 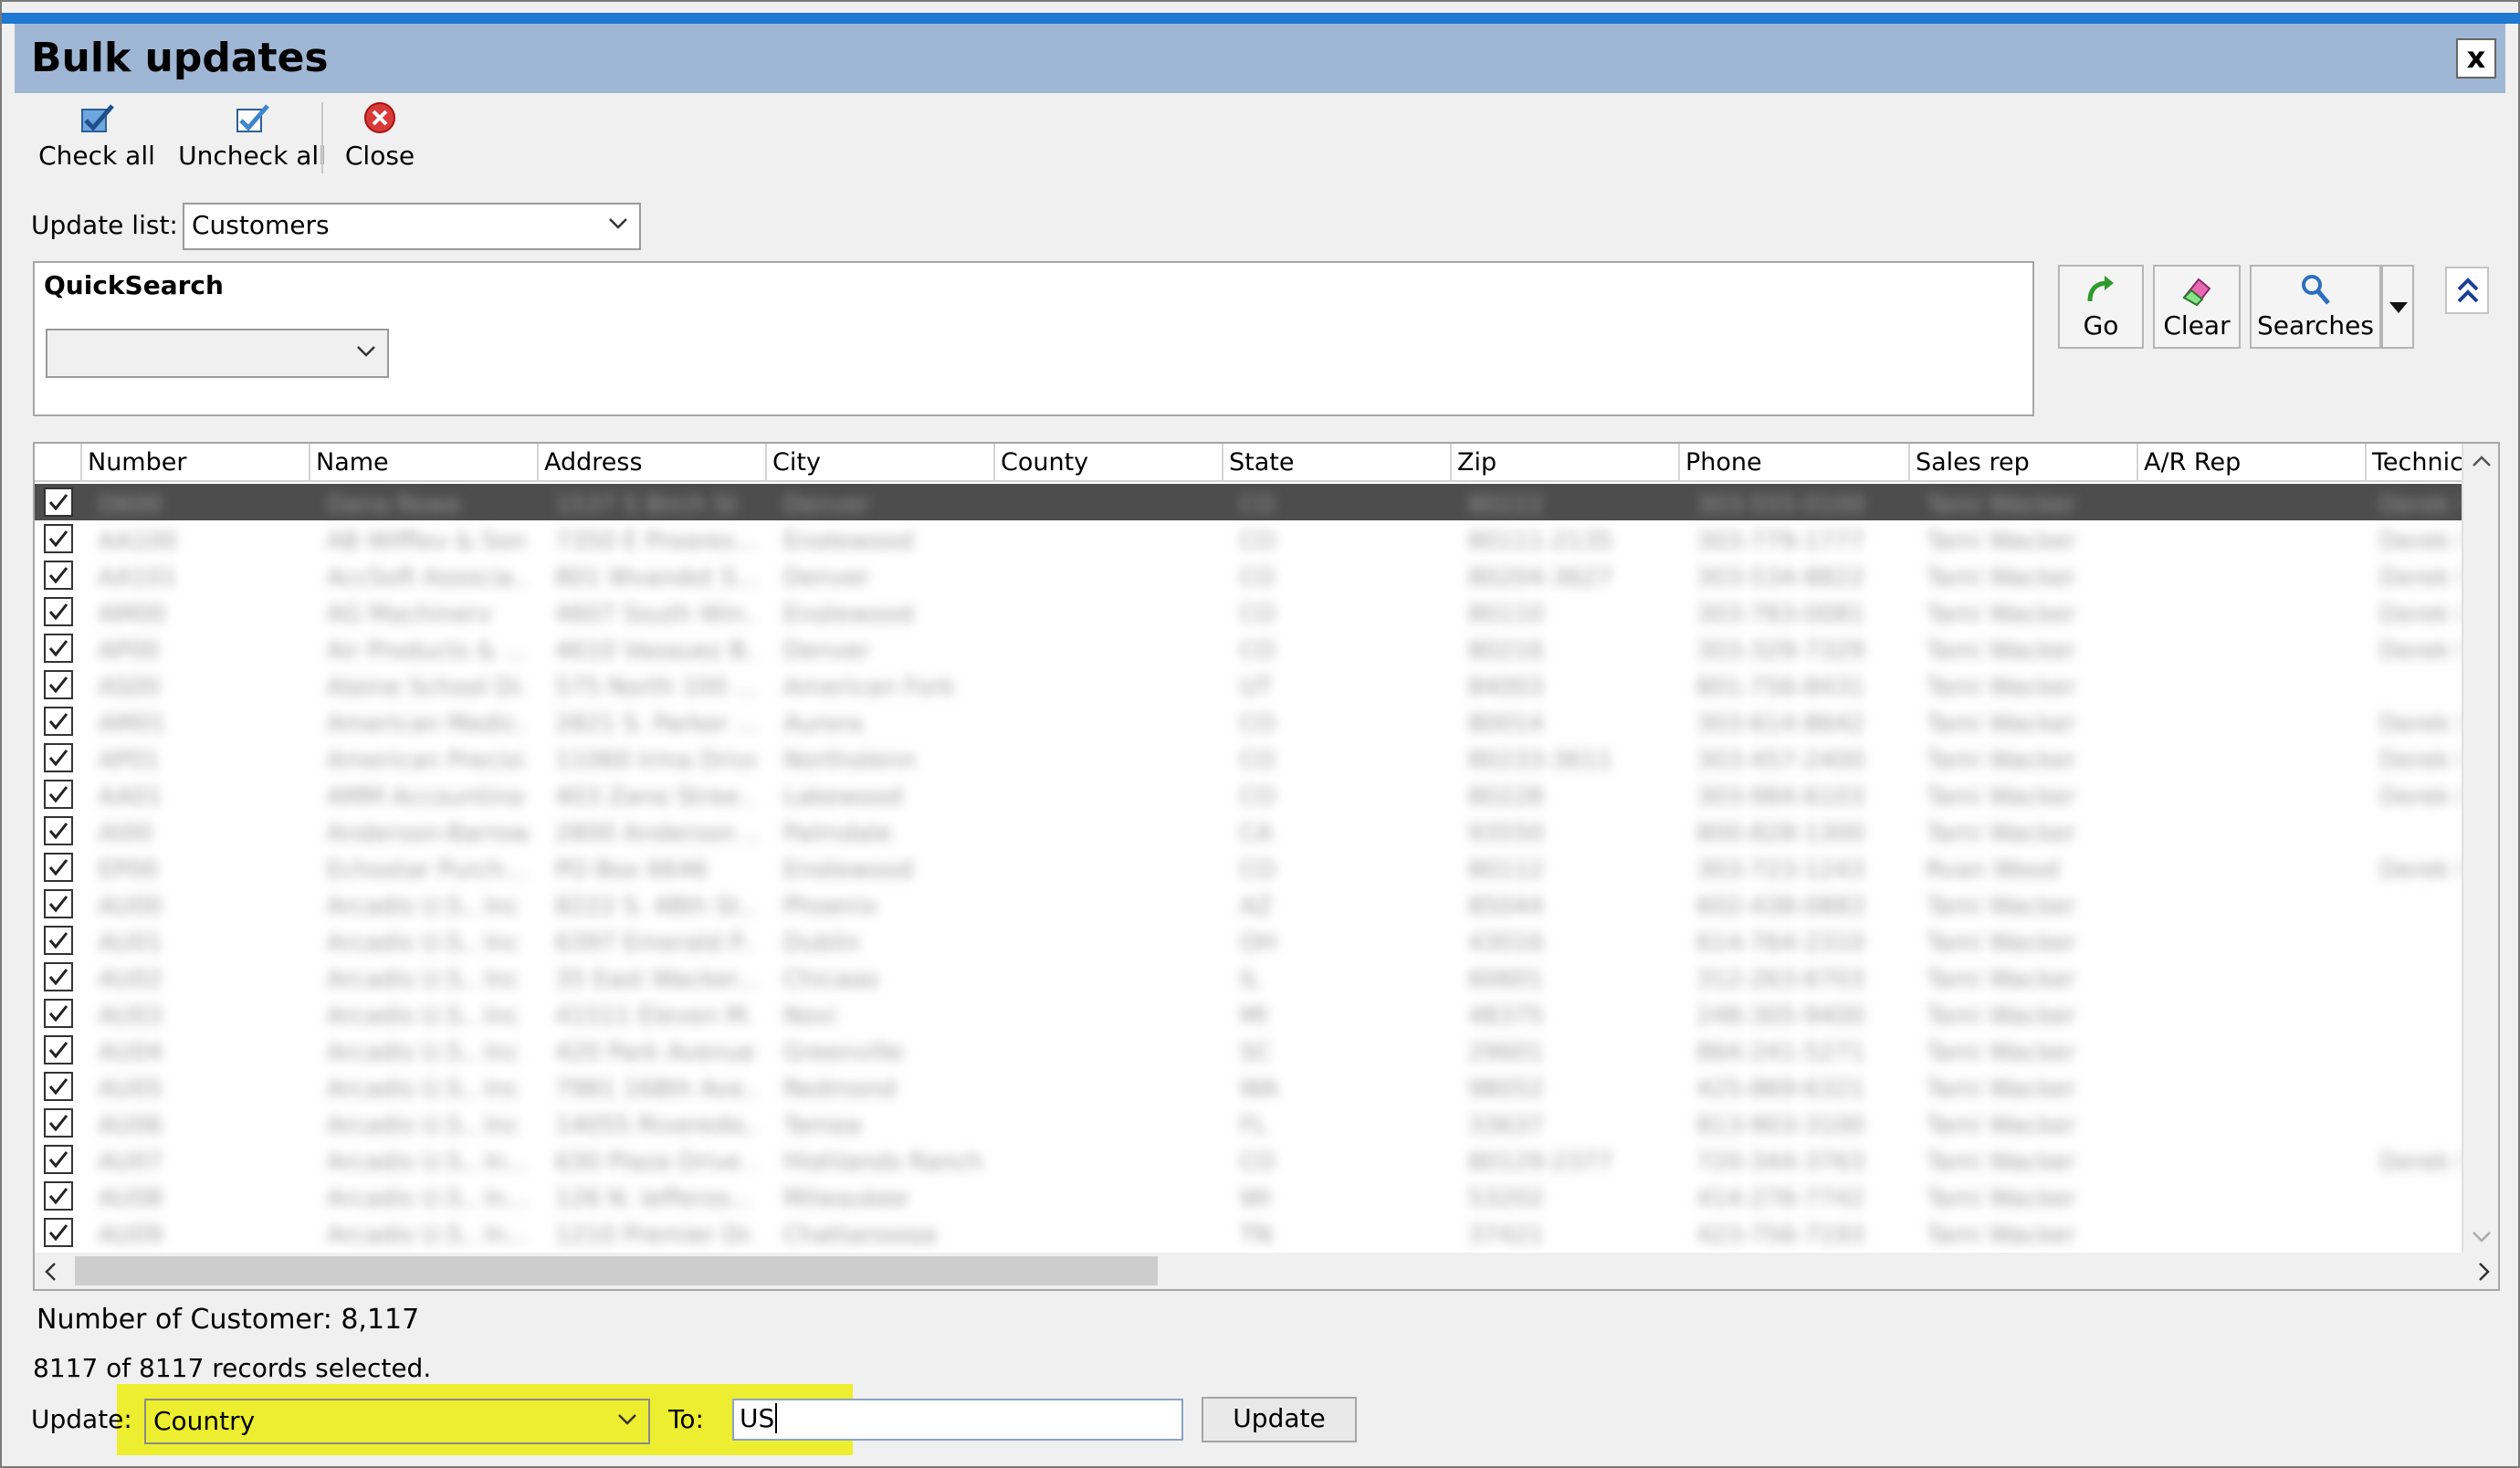 What do you see at coordinates (253, 118) in the screenshot?
I see `uncheck-all-icon` at bounding box center [253, 118].